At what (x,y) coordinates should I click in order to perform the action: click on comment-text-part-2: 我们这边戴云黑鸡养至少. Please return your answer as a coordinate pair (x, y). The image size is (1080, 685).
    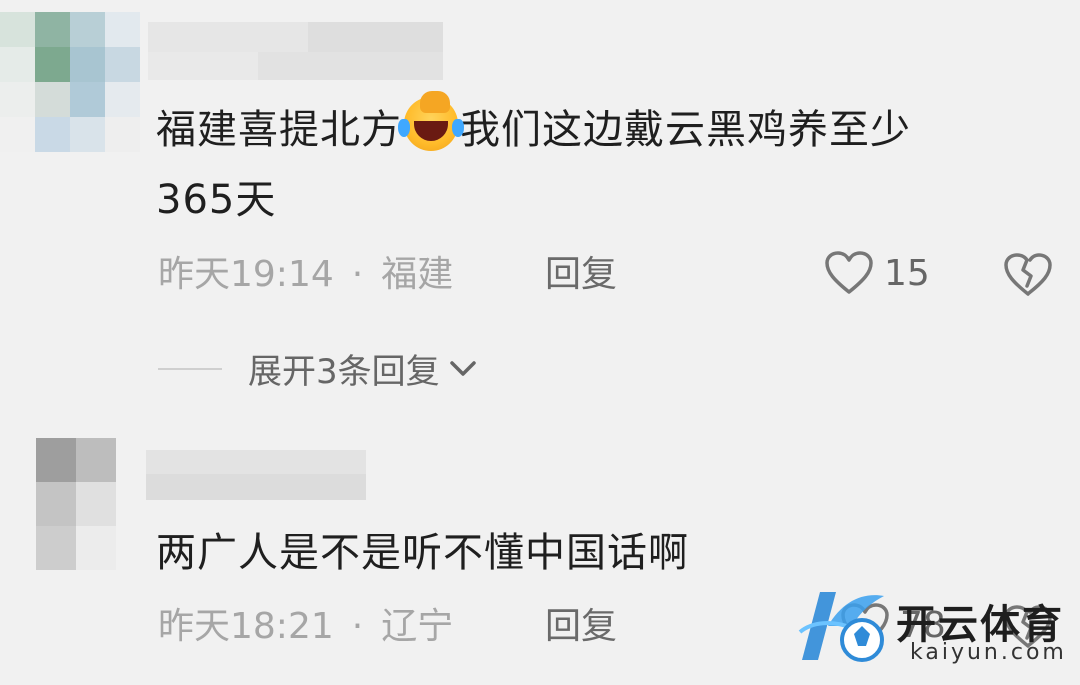
    Looking at the image, I should click on (685, 130).